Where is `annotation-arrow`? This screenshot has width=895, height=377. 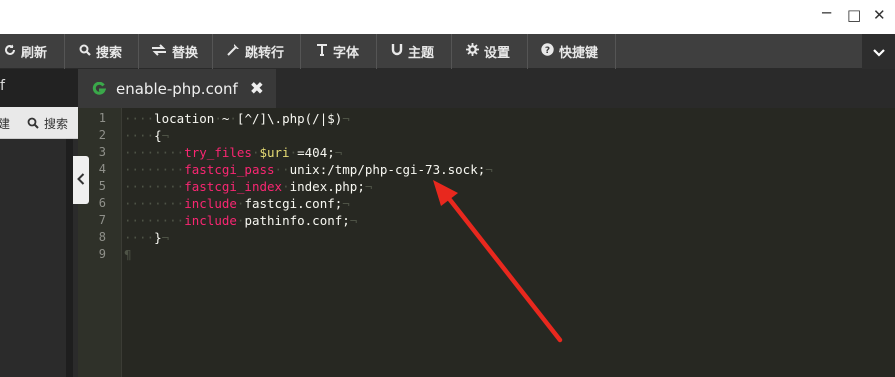 annotation-arrow is located at coordinates (498, 261).